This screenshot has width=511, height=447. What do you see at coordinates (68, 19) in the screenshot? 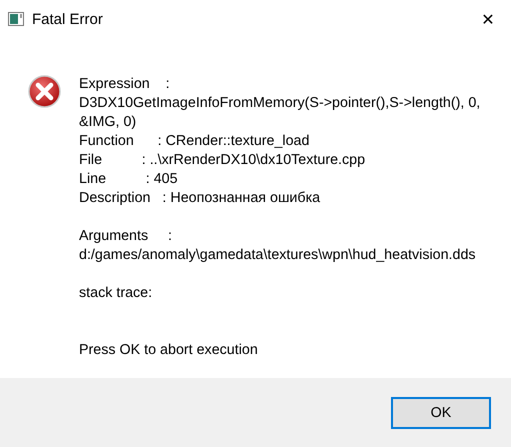
I see `window-title: Fatal Error` at bounding box center [68, 19].